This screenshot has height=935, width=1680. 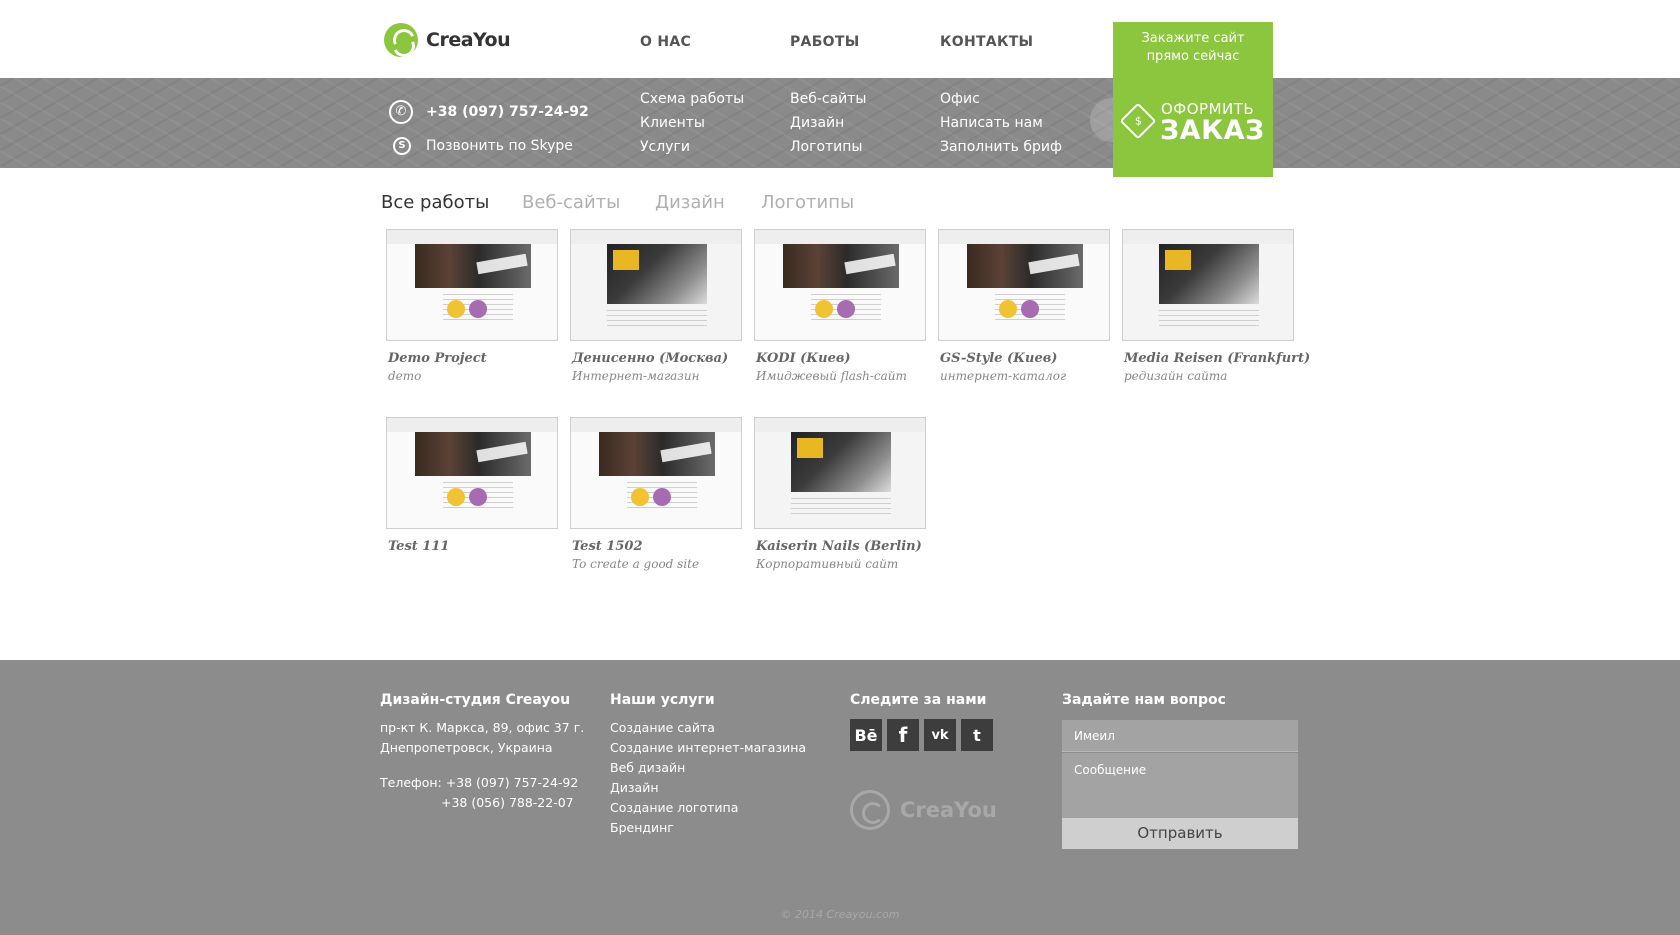 I want to click on order-now-banner: Закажите сайт прямо сейчас, so click(x=1193, y=50).